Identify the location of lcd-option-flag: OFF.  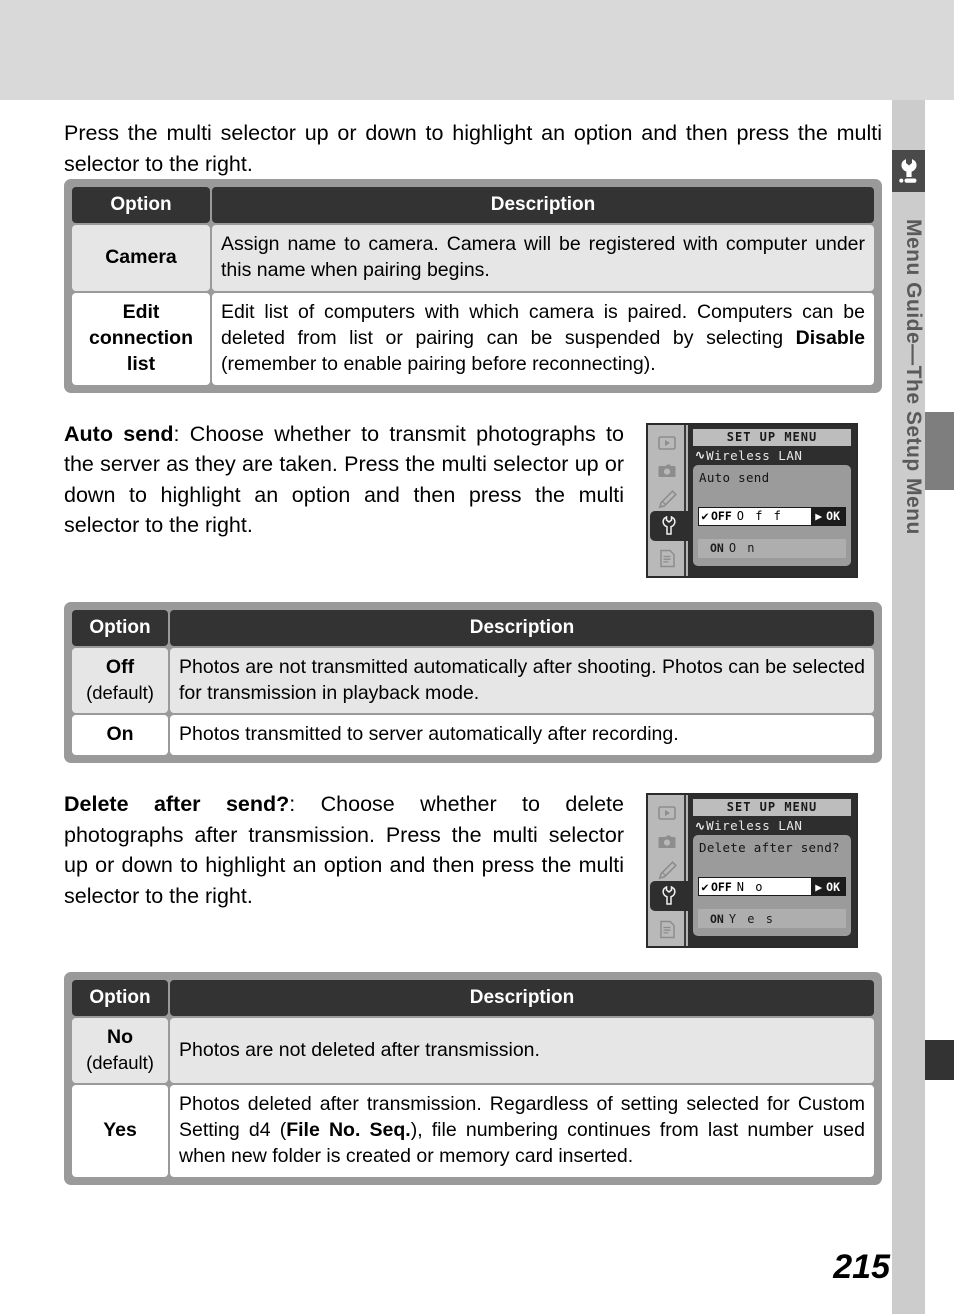
(721, 886).